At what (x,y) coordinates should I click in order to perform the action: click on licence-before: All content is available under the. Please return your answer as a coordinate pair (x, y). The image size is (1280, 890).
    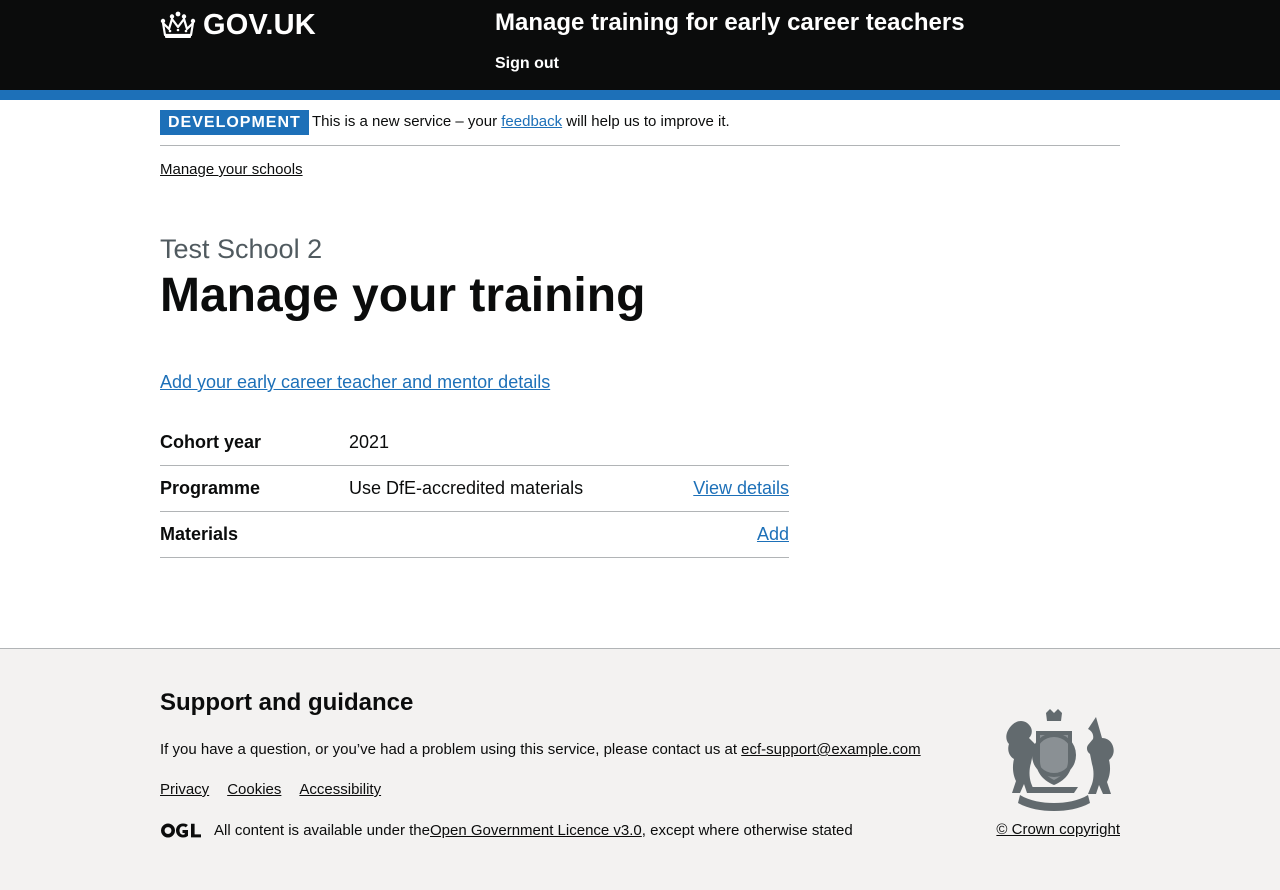
    Looking at the image, I should click on (322, 830).